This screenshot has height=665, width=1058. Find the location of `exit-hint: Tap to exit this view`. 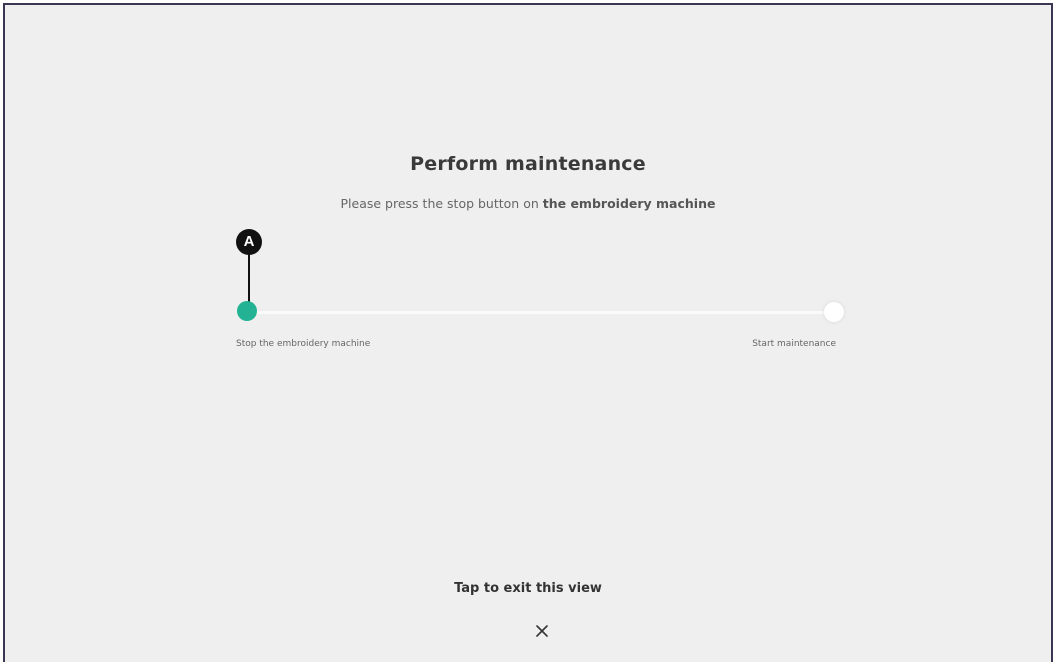

exit-hint: Tap to exit this view is located at coordinates (528, 588).